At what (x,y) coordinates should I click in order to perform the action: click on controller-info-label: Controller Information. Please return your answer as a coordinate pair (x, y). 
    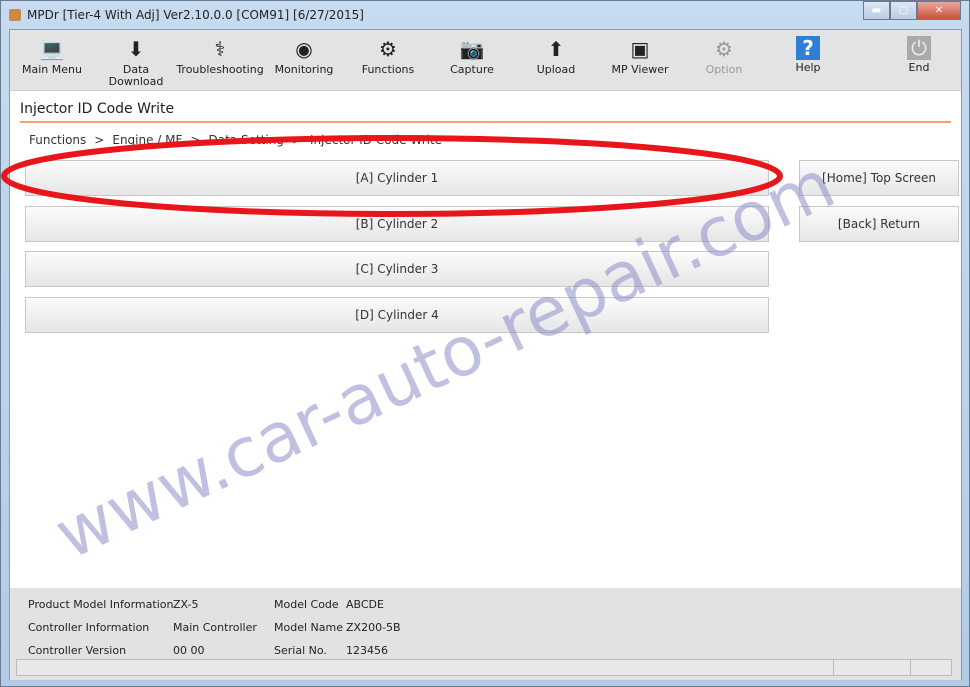
    Looking at the image, I should click on (89, 627).